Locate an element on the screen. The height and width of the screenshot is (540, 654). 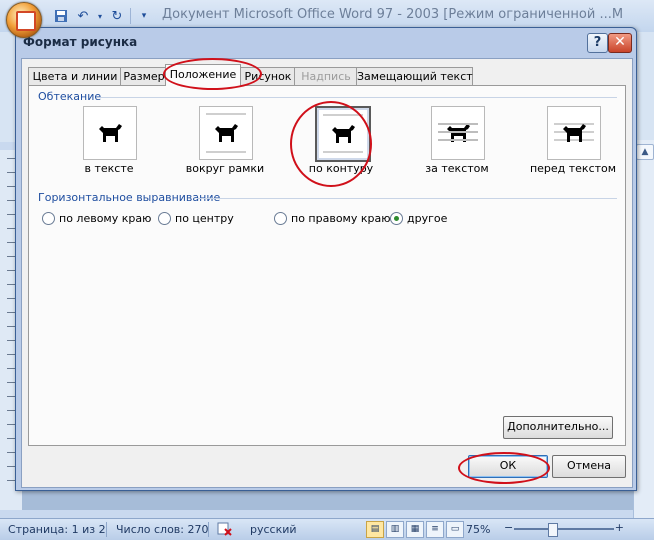
page-indicator: Страница: 1 из 2 is located at coordinates (57, 529).